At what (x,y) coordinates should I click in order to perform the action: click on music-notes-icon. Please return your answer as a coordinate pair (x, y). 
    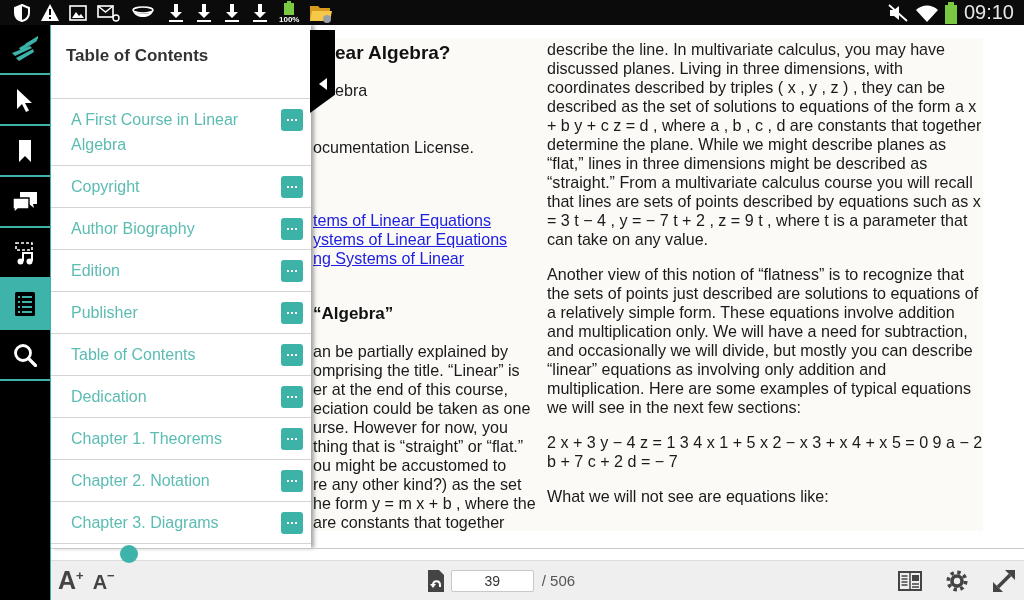
    Looking at the image, I should click on (25, 252).